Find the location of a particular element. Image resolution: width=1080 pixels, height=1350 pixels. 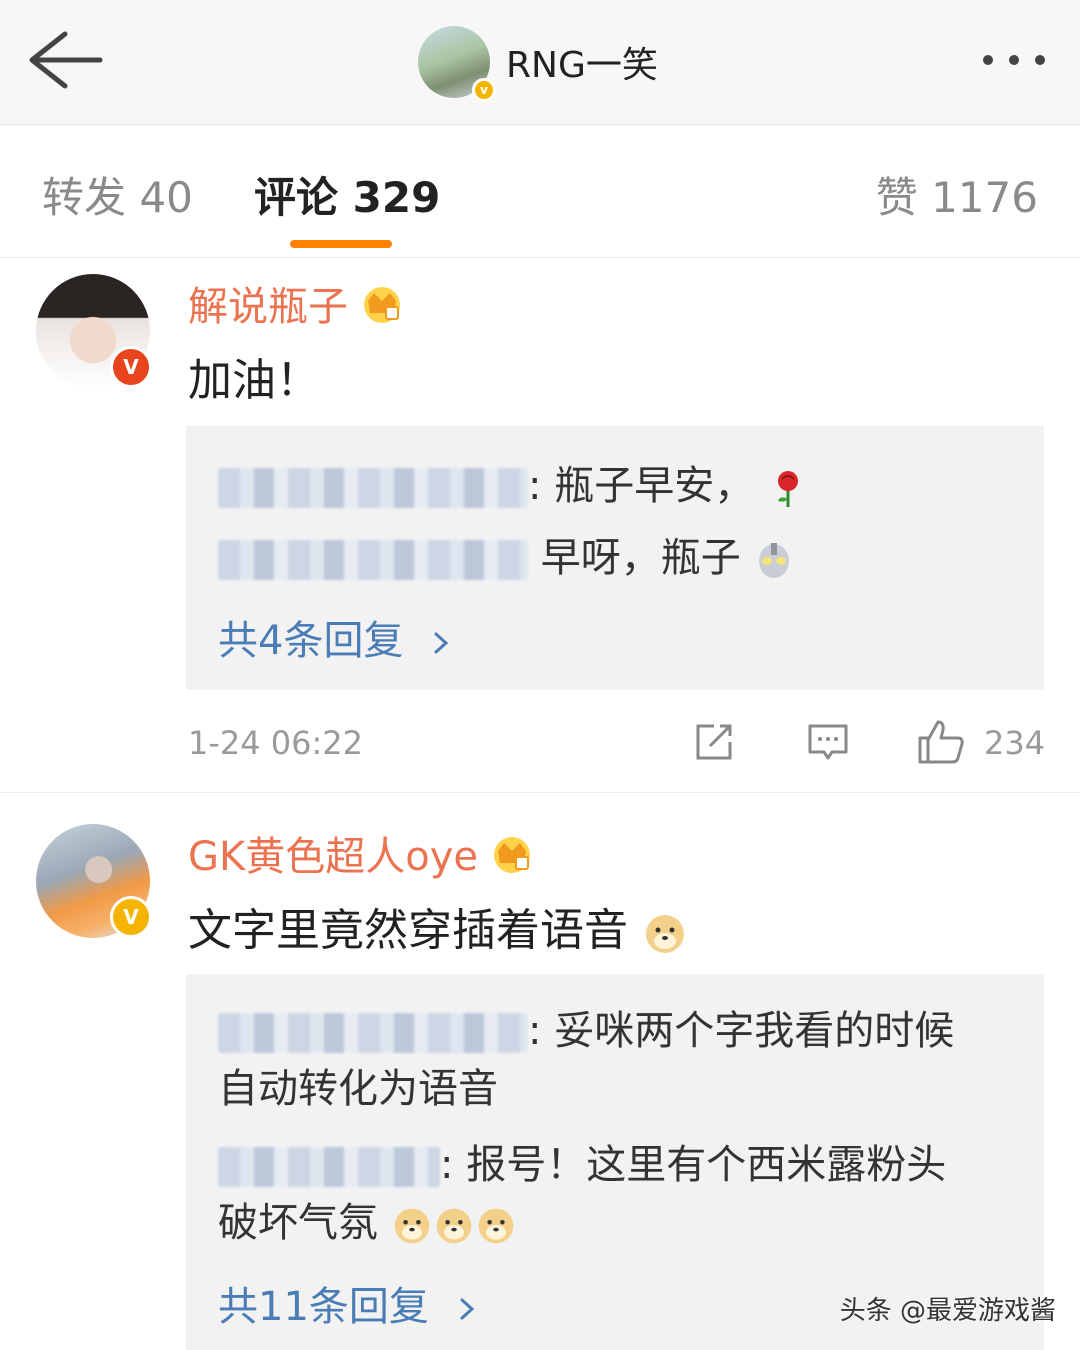

commenter-name: 解说瓶子 is located at coordinates (296, 303).